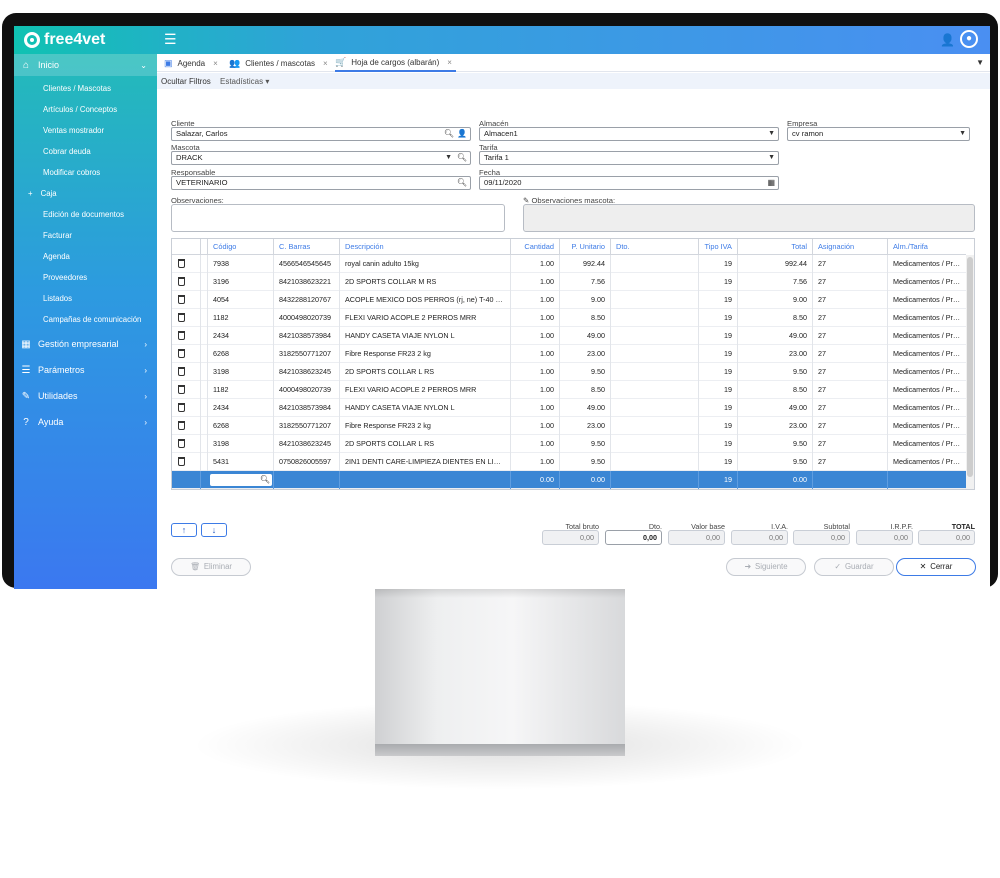 This screenshot has height=878, width=1000. I want to click on app-logo: free4vet, so click(64, 40).